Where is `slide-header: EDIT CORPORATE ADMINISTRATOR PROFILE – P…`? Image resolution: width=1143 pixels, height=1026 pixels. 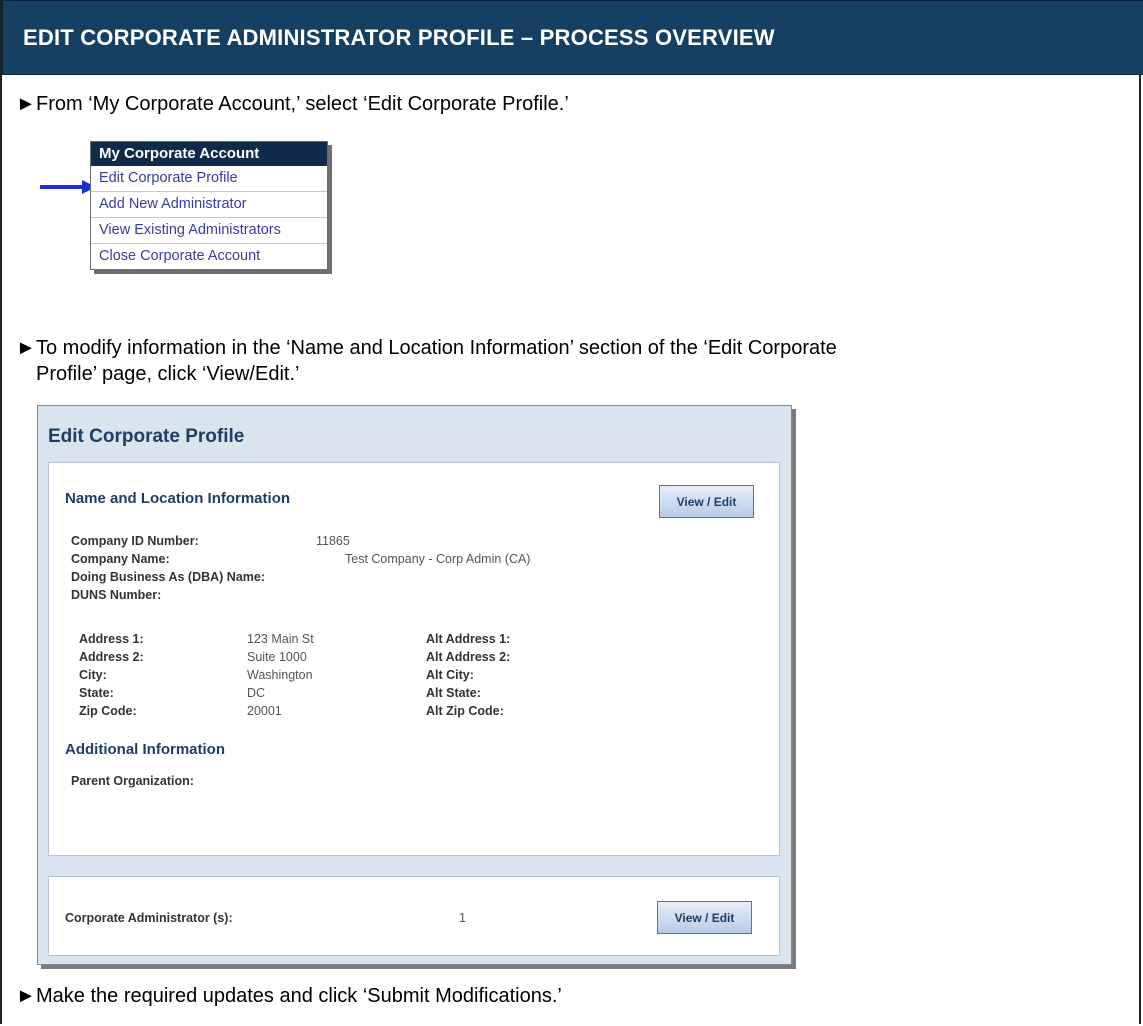
slide-header: EDIT CORPORATE ADMINISTRATOR PROFILE – P… is located at coordinates (572, 37).